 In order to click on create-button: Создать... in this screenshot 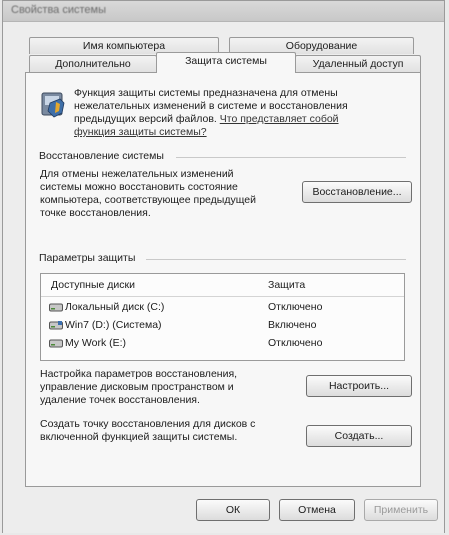, I will do `click(359, 436)`.